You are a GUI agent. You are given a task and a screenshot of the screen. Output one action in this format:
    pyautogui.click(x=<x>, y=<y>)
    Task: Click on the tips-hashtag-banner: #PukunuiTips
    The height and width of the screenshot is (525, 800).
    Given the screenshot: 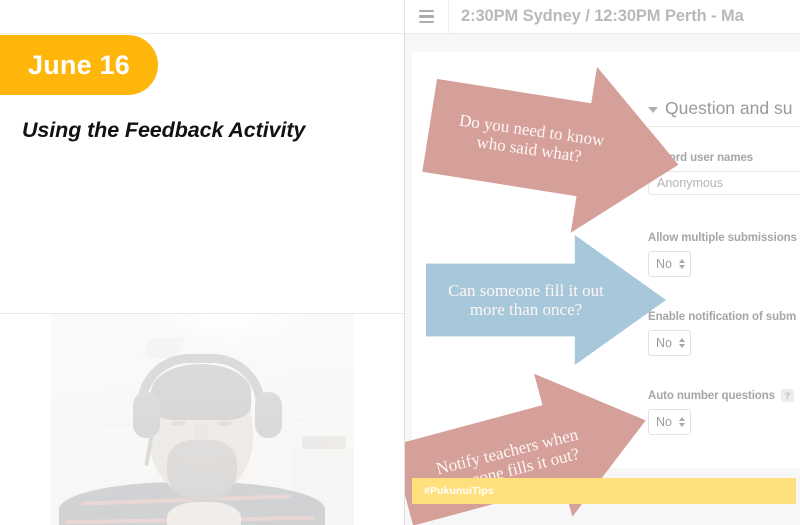 What is the action you would take?
    pyautogui.click(x=604, y=491)
    